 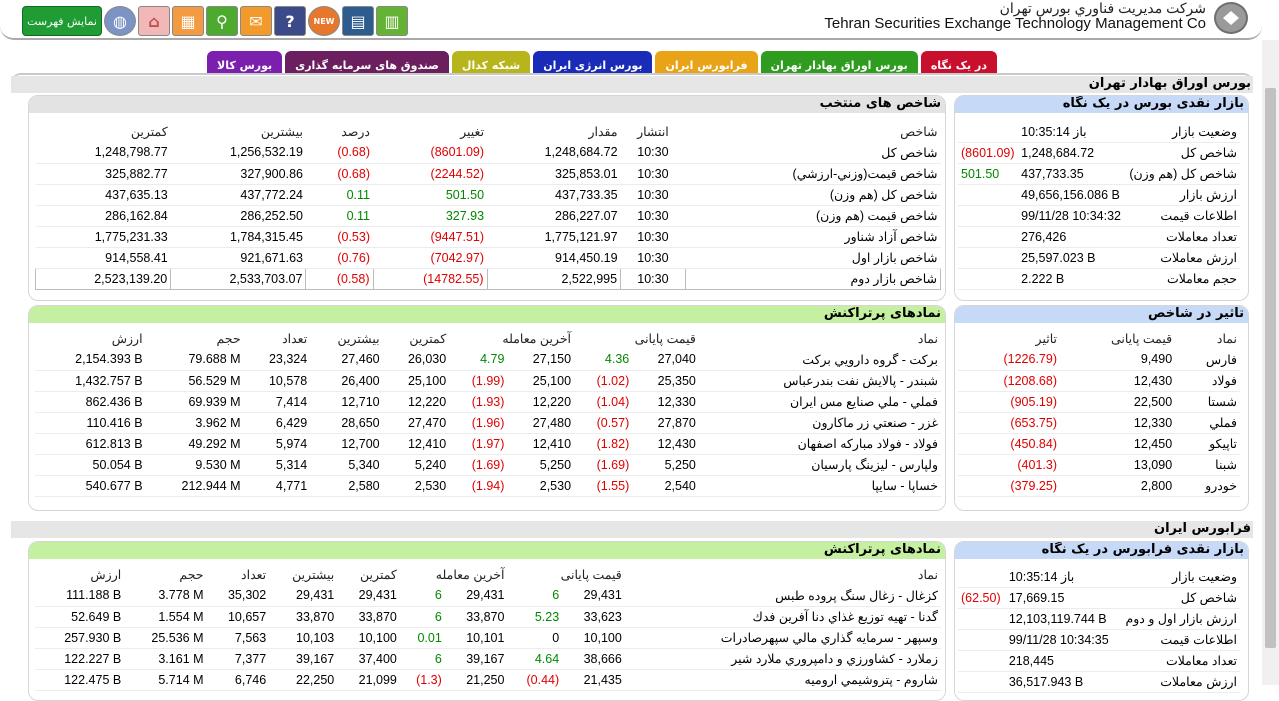 What do you see at coordinates (154, 21) in the screenshot?
I see `home-icon: ⌂` at bounding box center [154, 21].